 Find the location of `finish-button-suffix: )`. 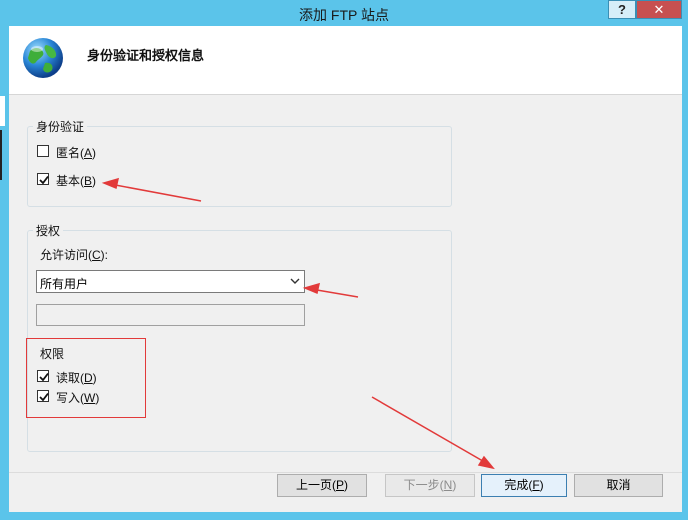

finish-button-suffix: ) is located at coordinates (541, 485).